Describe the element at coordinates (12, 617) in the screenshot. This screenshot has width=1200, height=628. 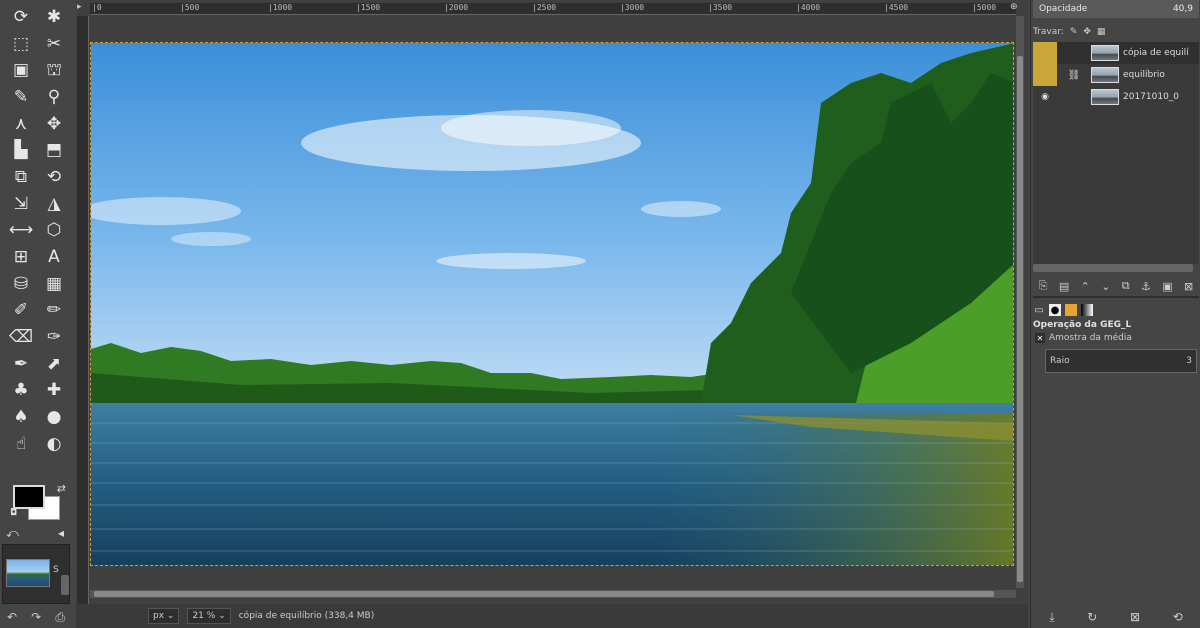
I see `undo-icon: ↶` at that location.